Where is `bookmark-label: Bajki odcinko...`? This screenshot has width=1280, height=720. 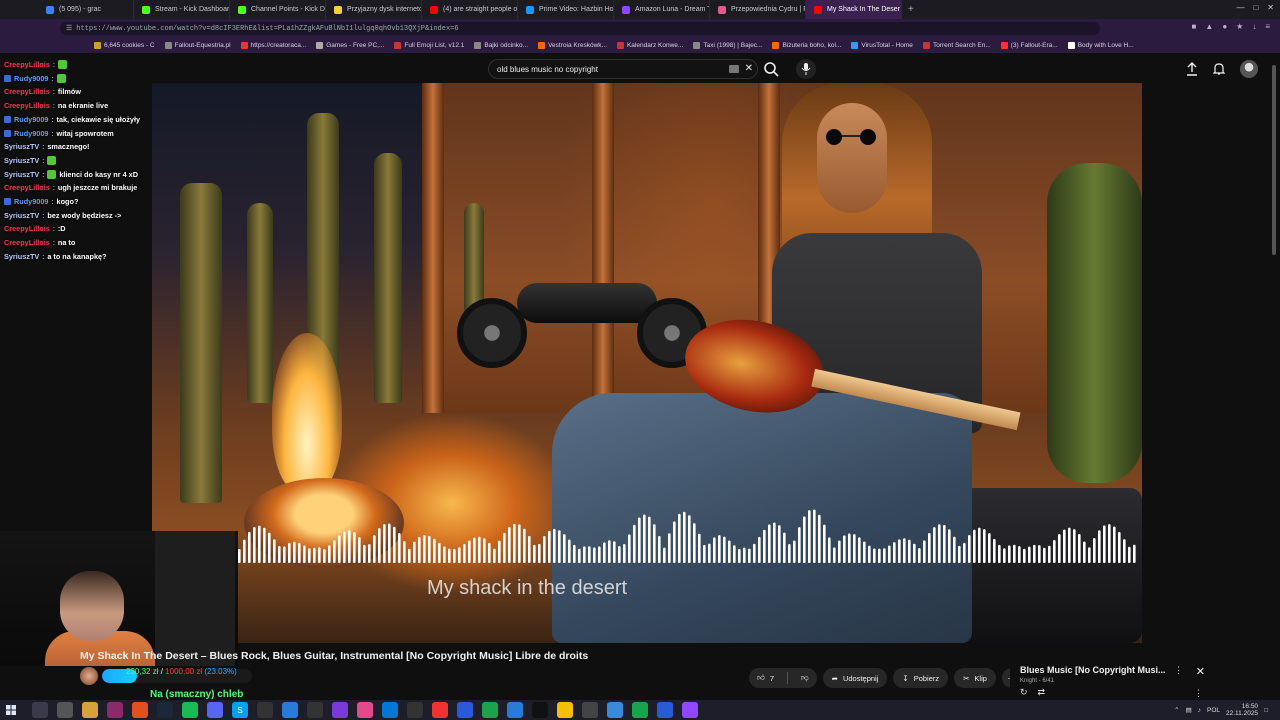 bookmark-label: Bajki odcinko... is located at coordinates (506, 45).